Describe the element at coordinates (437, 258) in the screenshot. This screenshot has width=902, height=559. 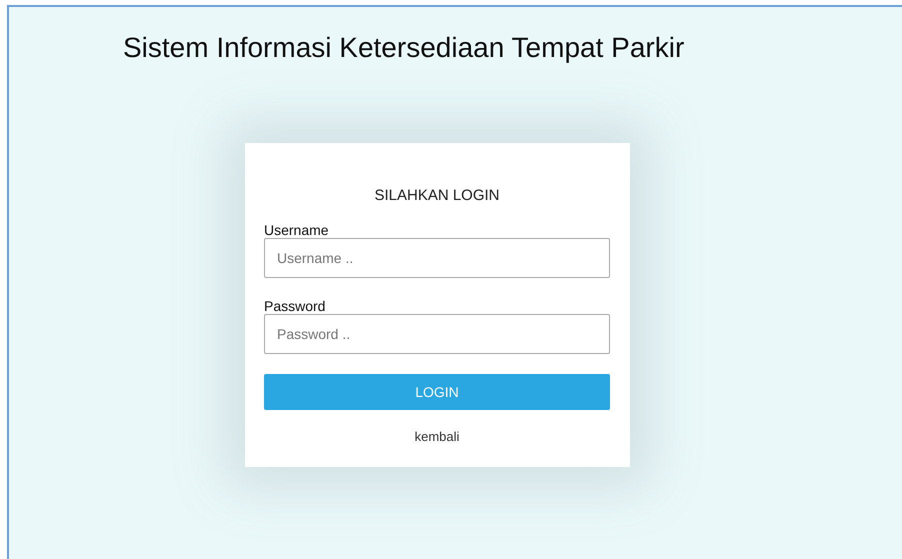
I see `username-field: Username ..` at that location.